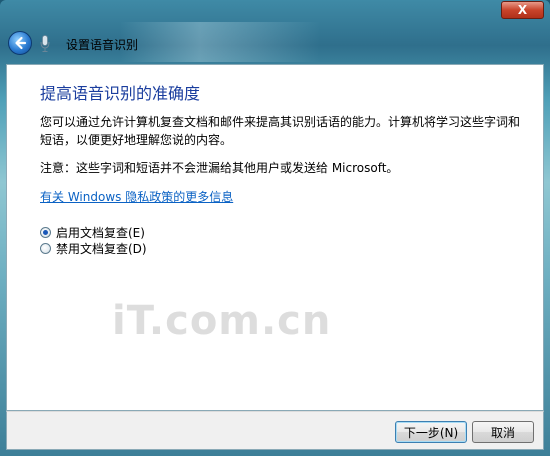 This screenshot has width=550, height=456. I want to click on watermark-text: iT.com.cn, so click(222, 321).